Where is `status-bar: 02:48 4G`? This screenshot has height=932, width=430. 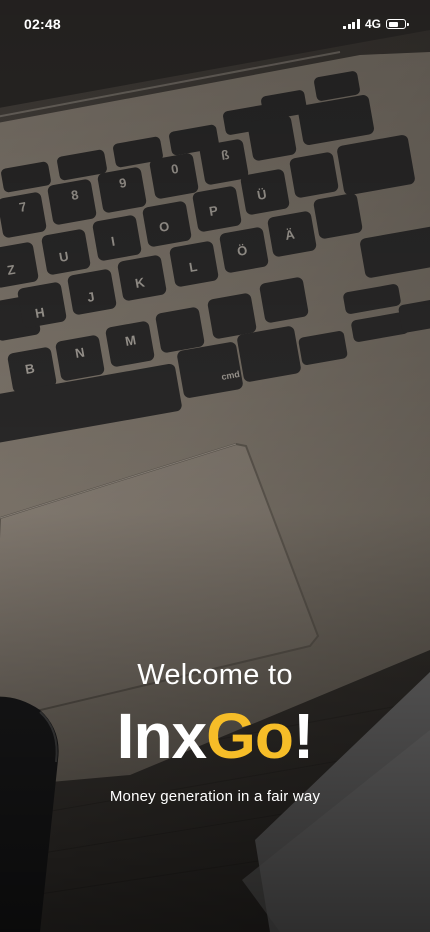 status-bar: 02:48 4G is located at coordinates (215, 24).